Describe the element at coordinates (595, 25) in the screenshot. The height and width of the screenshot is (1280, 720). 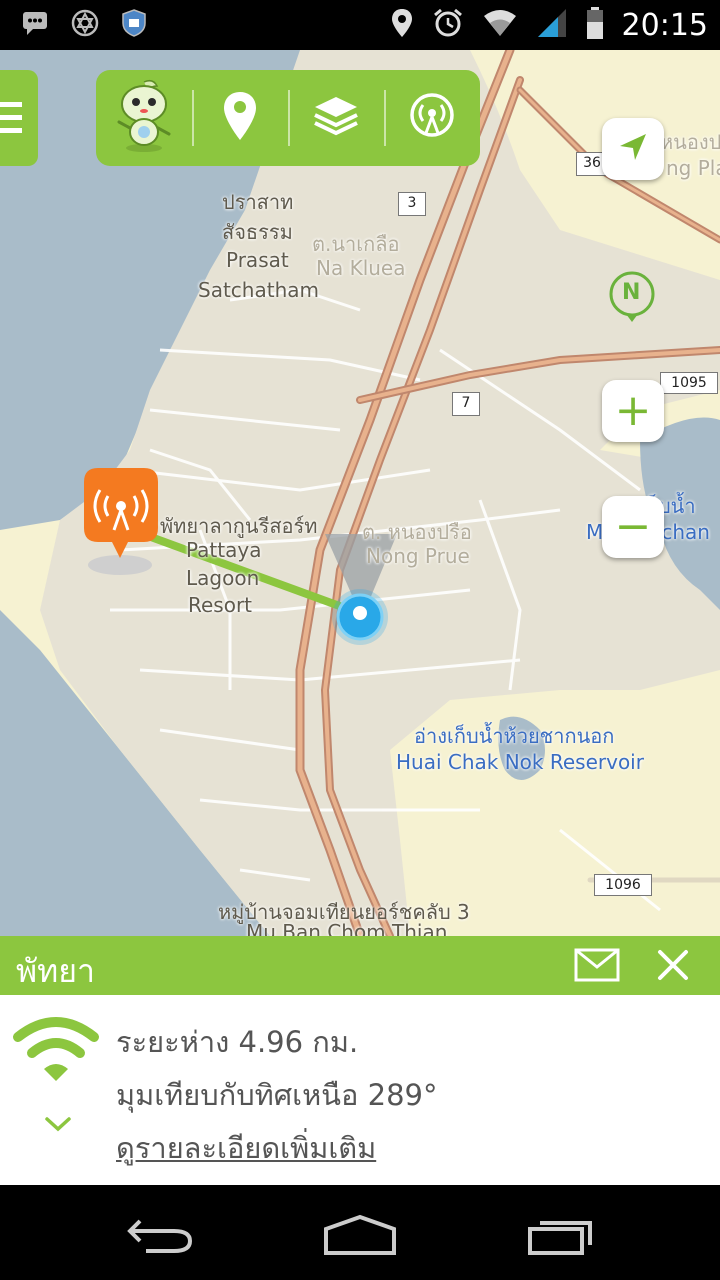
I see `battery-icon` at that location.